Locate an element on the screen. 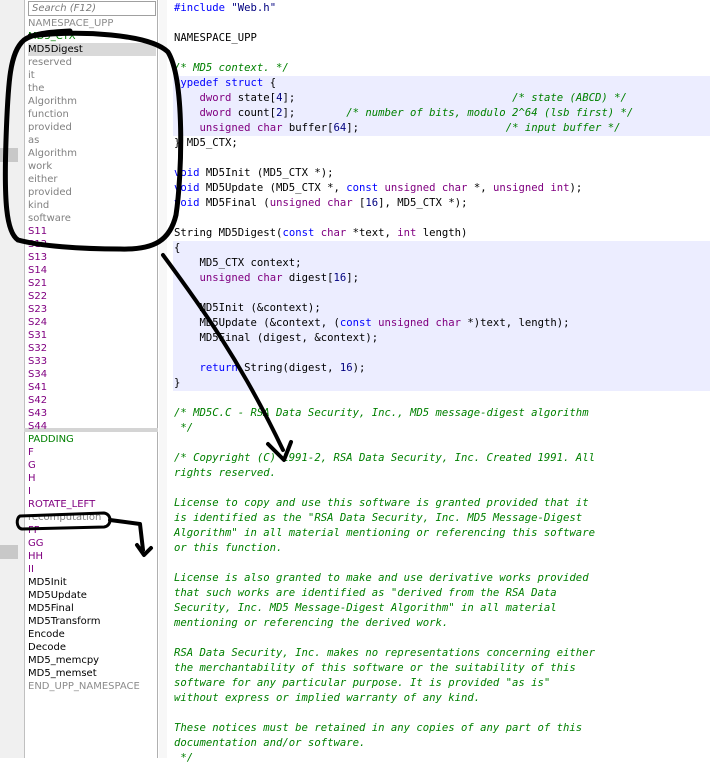 The width and height of the screenshot is (710, 766). code-line: documentation and/or software. is located at coordinates (269, 743).